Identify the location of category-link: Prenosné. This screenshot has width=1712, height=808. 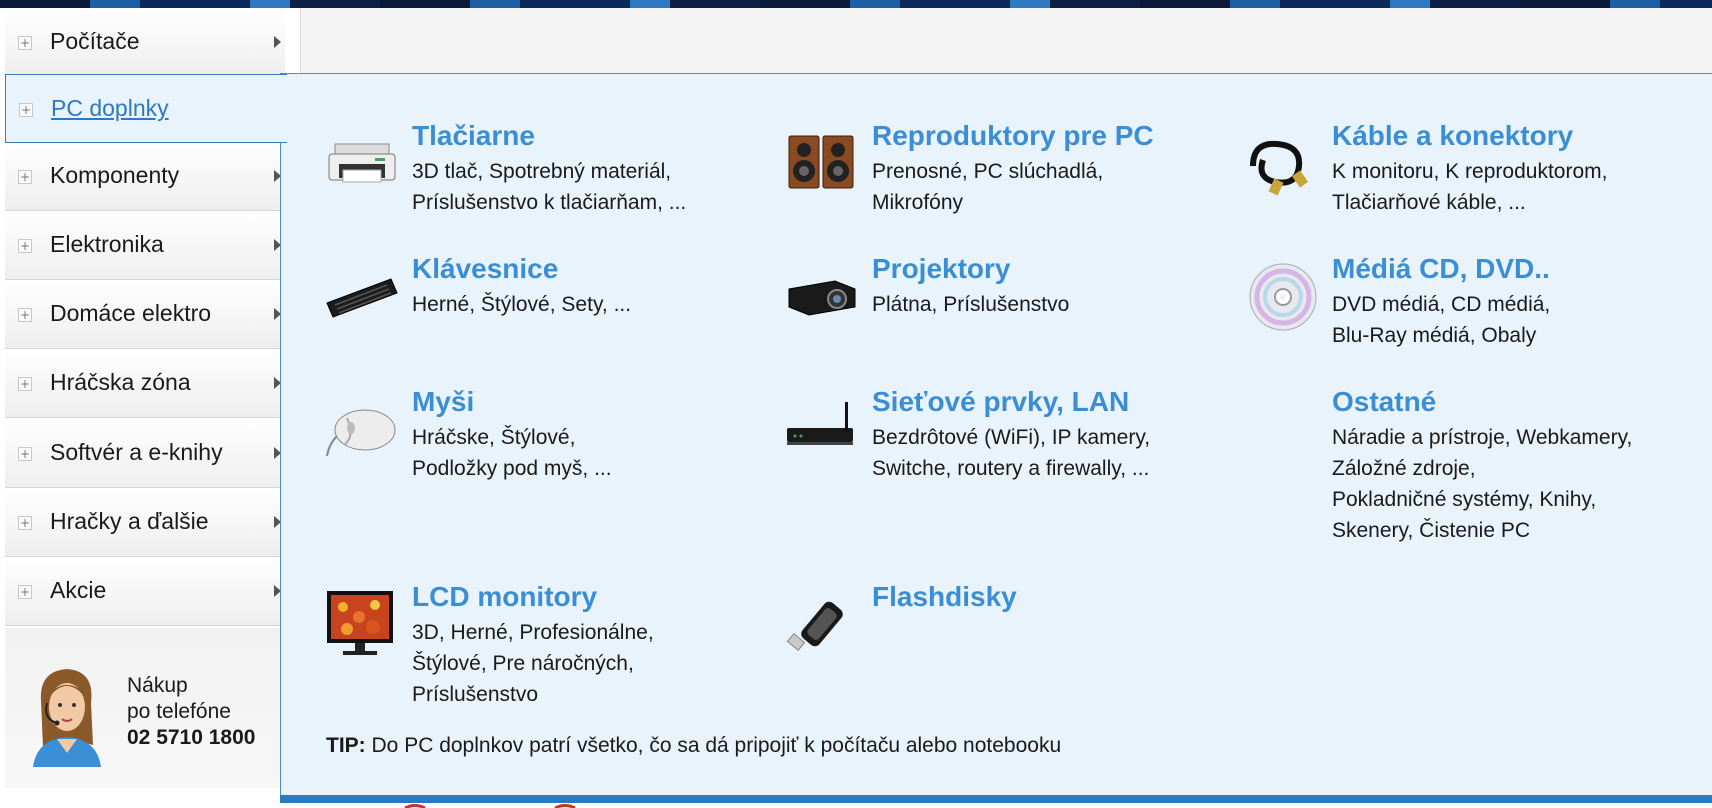
(917, 171).